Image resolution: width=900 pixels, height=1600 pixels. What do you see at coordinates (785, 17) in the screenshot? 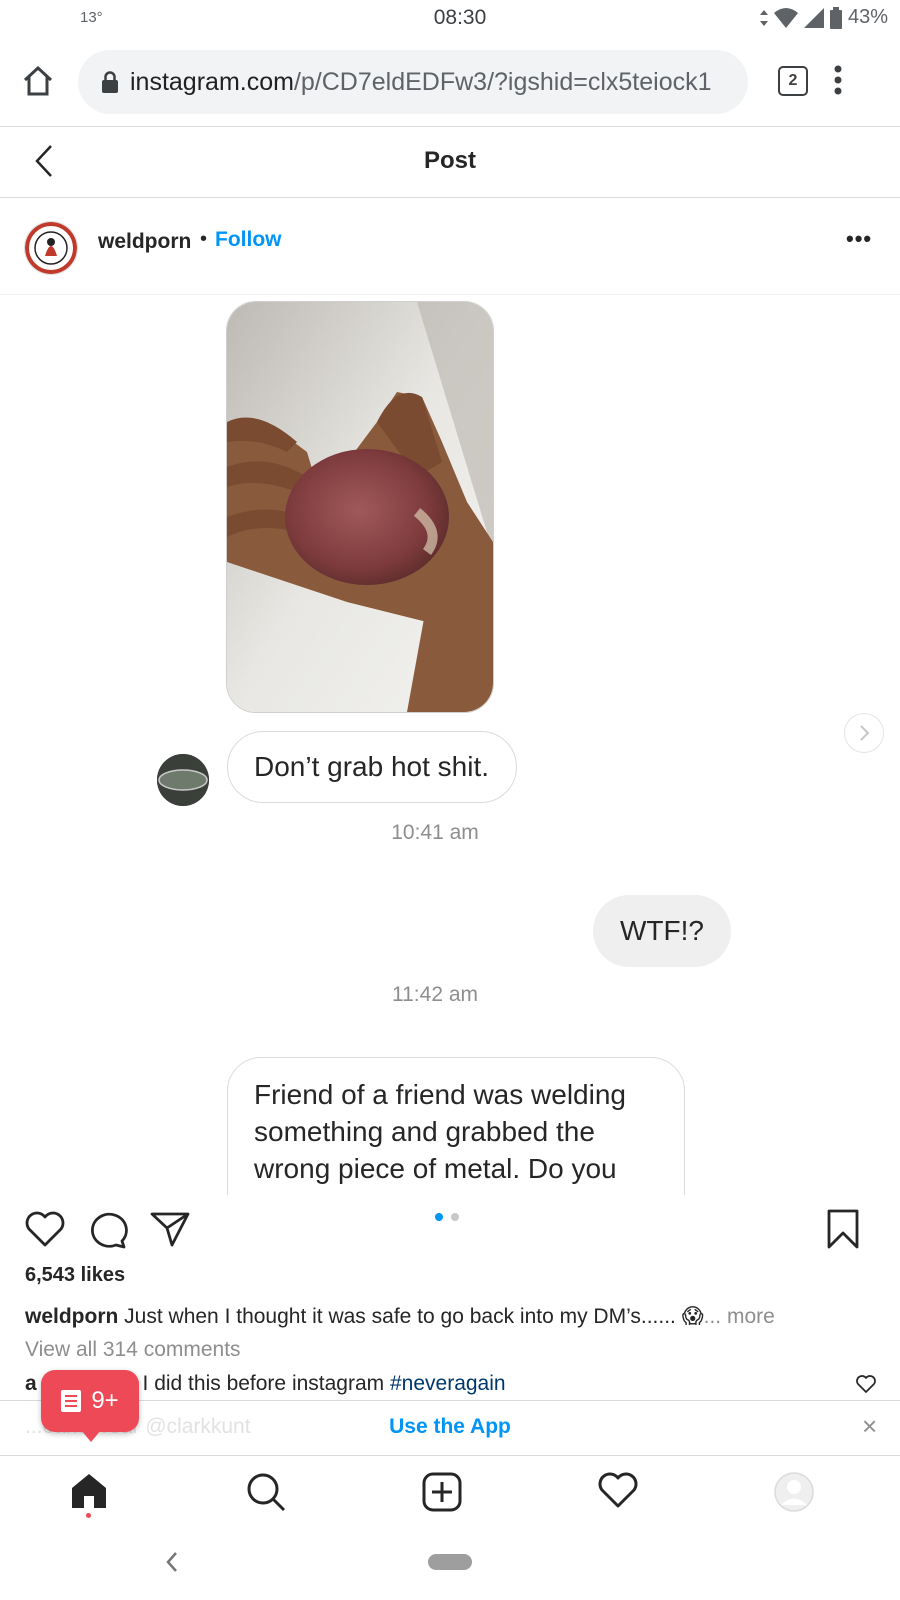
I see `wifi-icon` at bounding box center [785, 17].